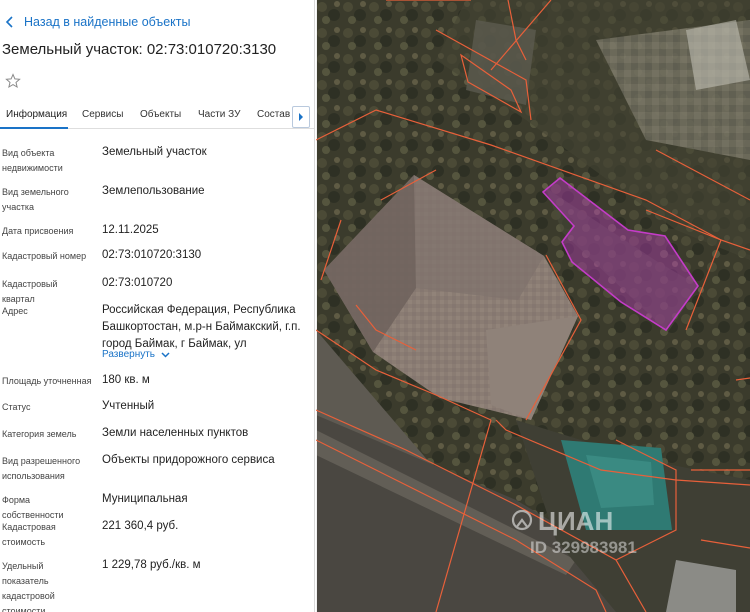 The width and height of the screenshot is (750, 612). I want to click on detail-value: 1 229,78 руб./кв. м, so click(151, 565).